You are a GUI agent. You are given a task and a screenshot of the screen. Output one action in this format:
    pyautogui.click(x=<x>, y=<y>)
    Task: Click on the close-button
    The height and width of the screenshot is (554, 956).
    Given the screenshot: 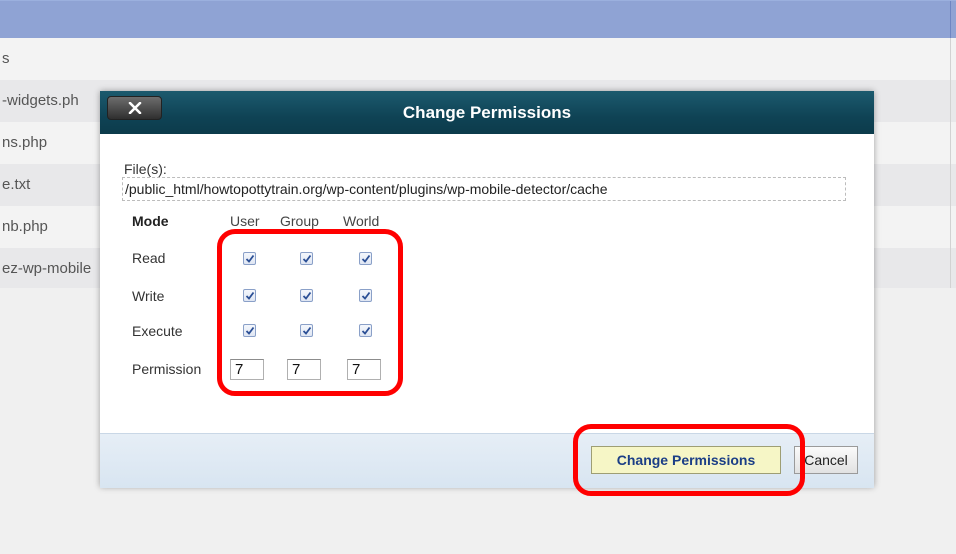 What is the action you would take?
    pyautogui.click(x=134, y=108)
    